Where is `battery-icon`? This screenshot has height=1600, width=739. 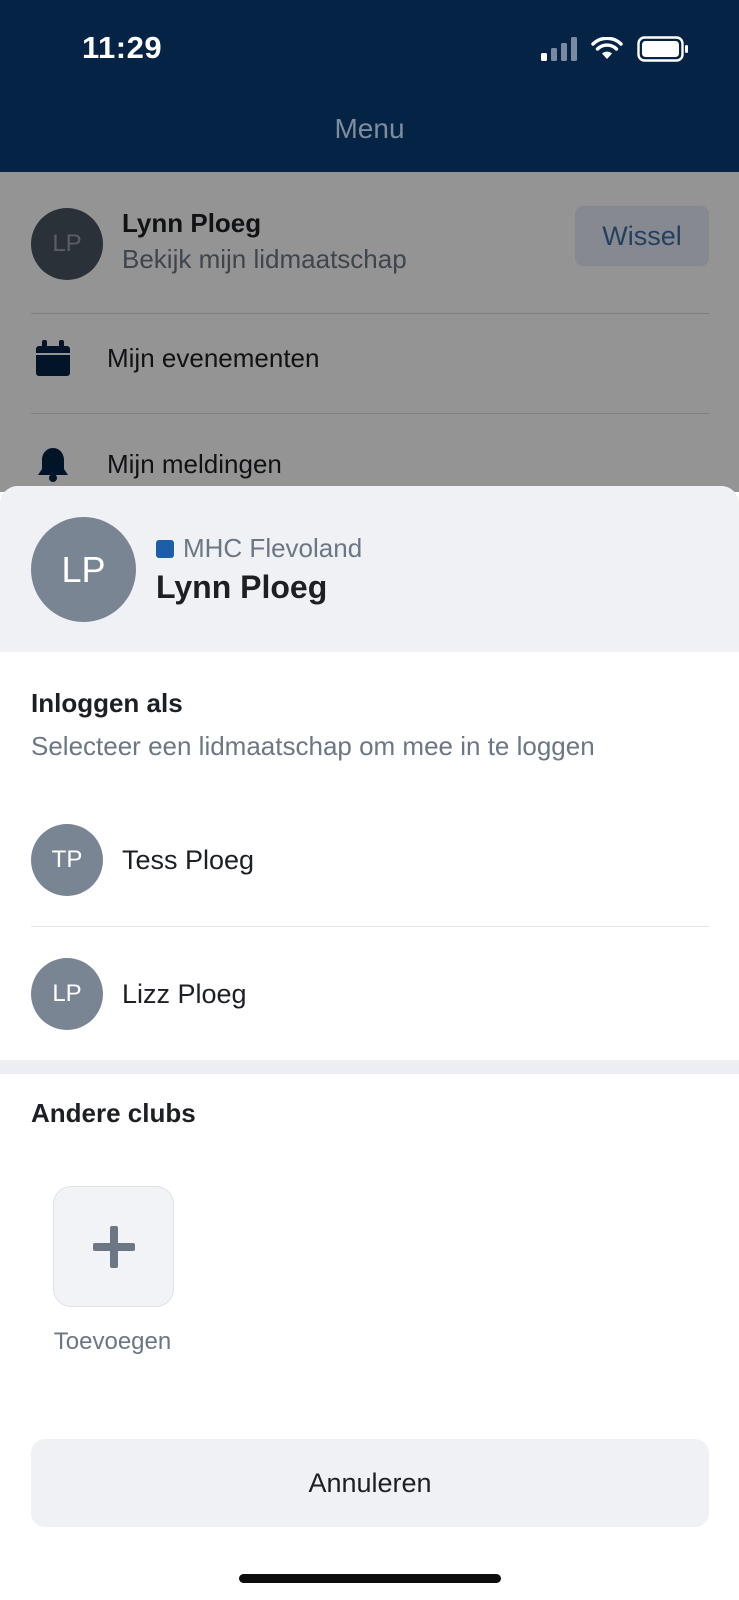 battery-icon is located at coordinates (662, 49).